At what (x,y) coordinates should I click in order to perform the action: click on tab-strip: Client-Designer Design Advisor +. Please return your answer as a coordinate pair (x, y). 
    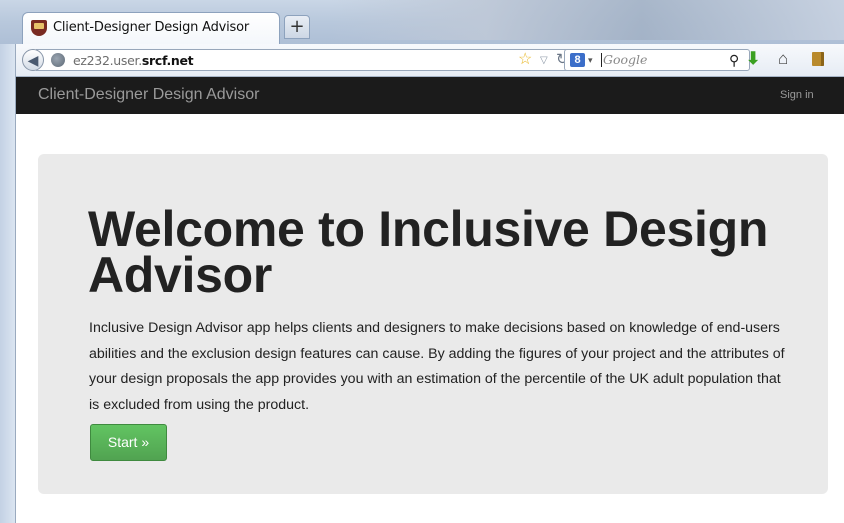
    Looking at the image, I should click on (422, 22).